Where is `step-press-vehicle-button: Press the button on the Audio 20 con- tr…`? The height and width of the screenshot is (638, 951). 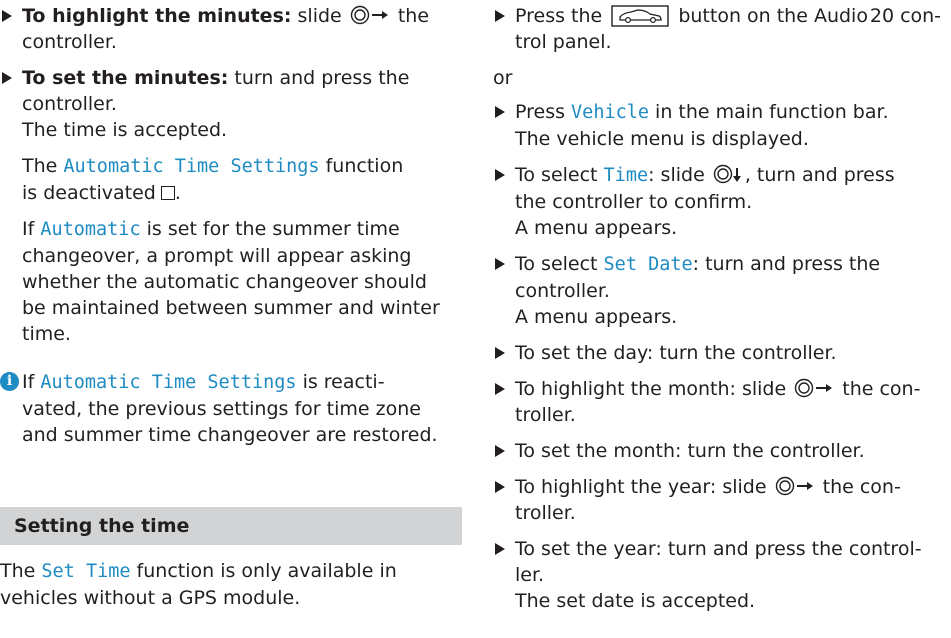 step-press-vehicle-button: Press the button on the Audio 20 con- tr… is located at coordinates (722, 29).